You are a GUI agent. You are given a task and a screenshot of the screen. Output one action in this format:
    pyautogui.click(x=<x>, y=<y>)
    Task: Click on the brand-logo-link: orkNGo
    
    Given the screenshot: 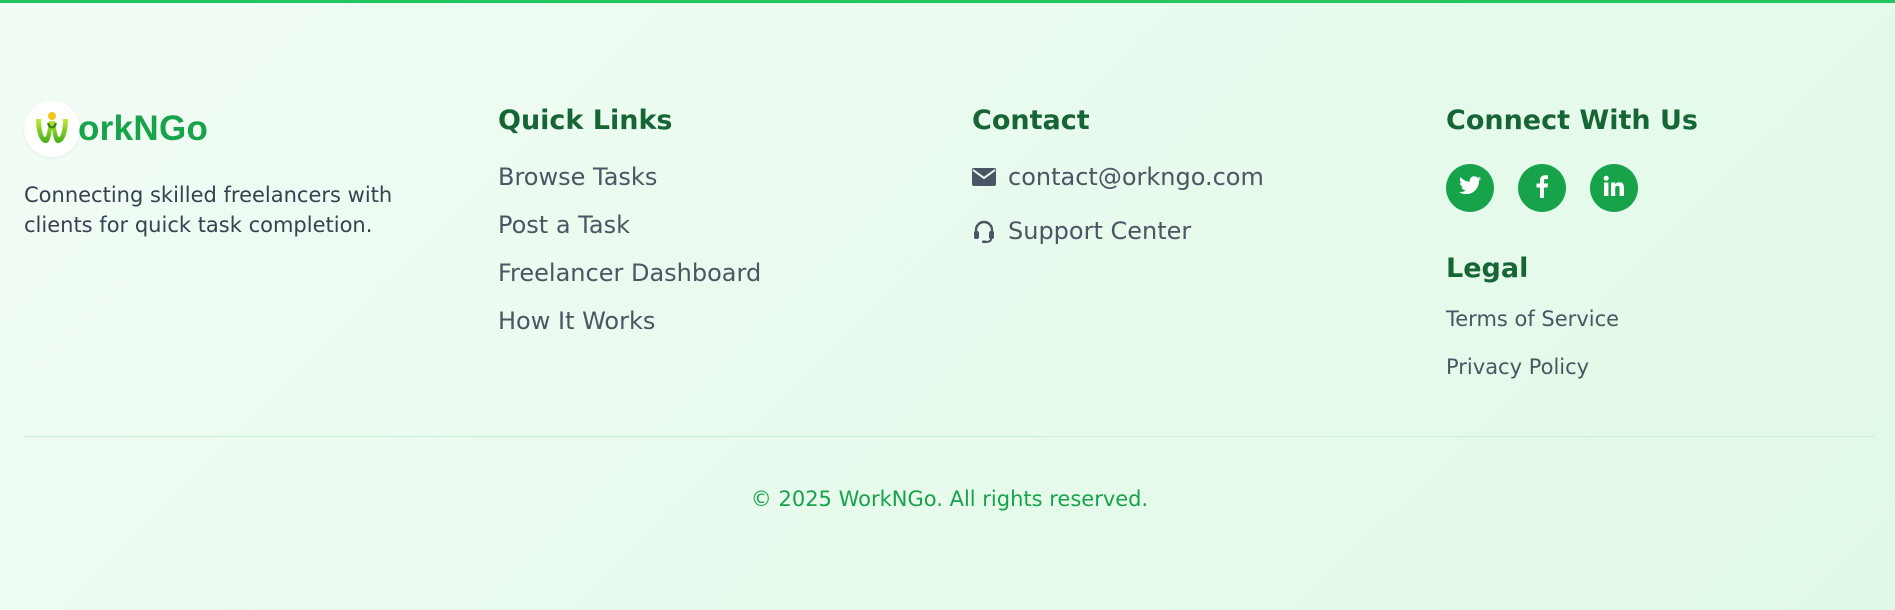 What is the action you would take?
    pyautogui.click(x=234, y=129)
    